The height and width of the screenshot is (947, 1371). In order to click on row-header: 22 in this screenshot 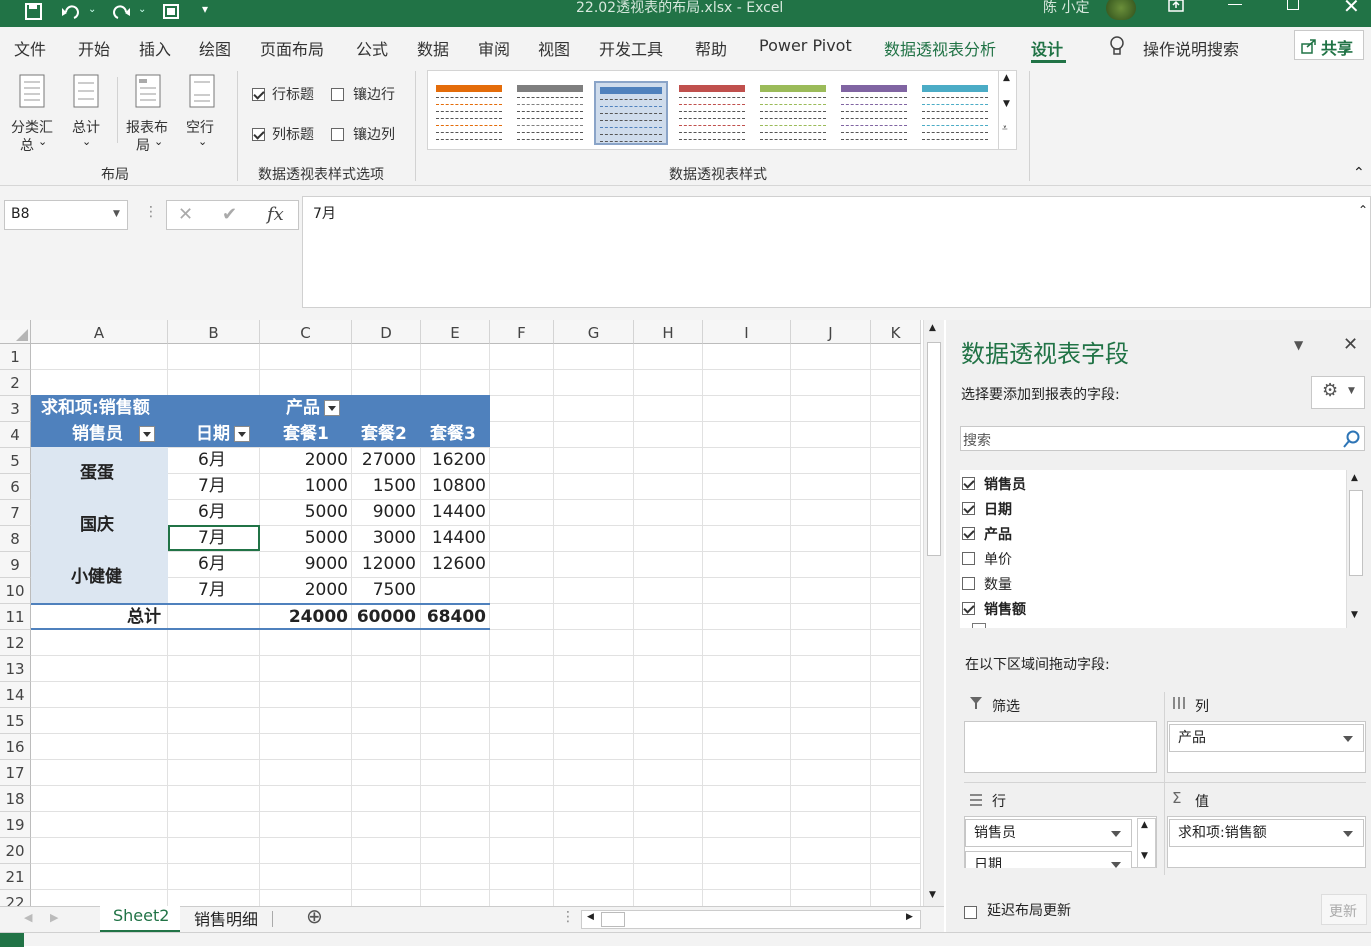, I will do `click(15, 898)`.